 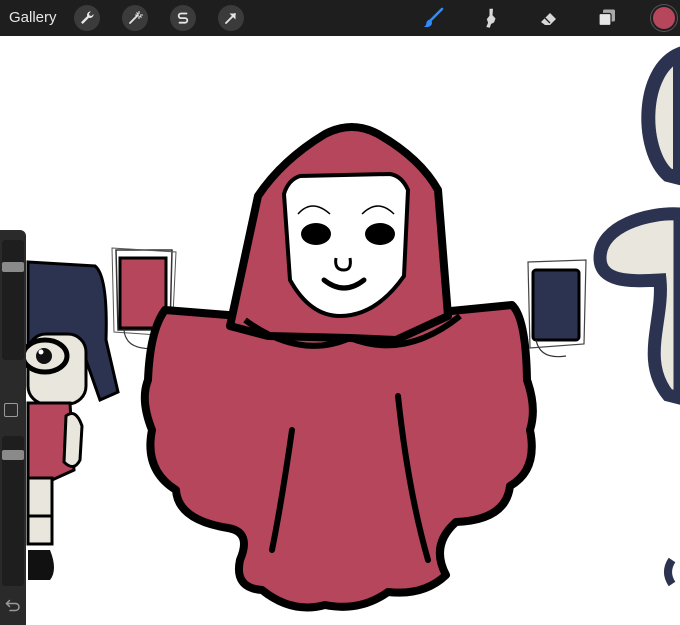 What do you see at coordinates (12, 605) in the screenshot?
I see `undo-icon` at bounding box center [12, 605].